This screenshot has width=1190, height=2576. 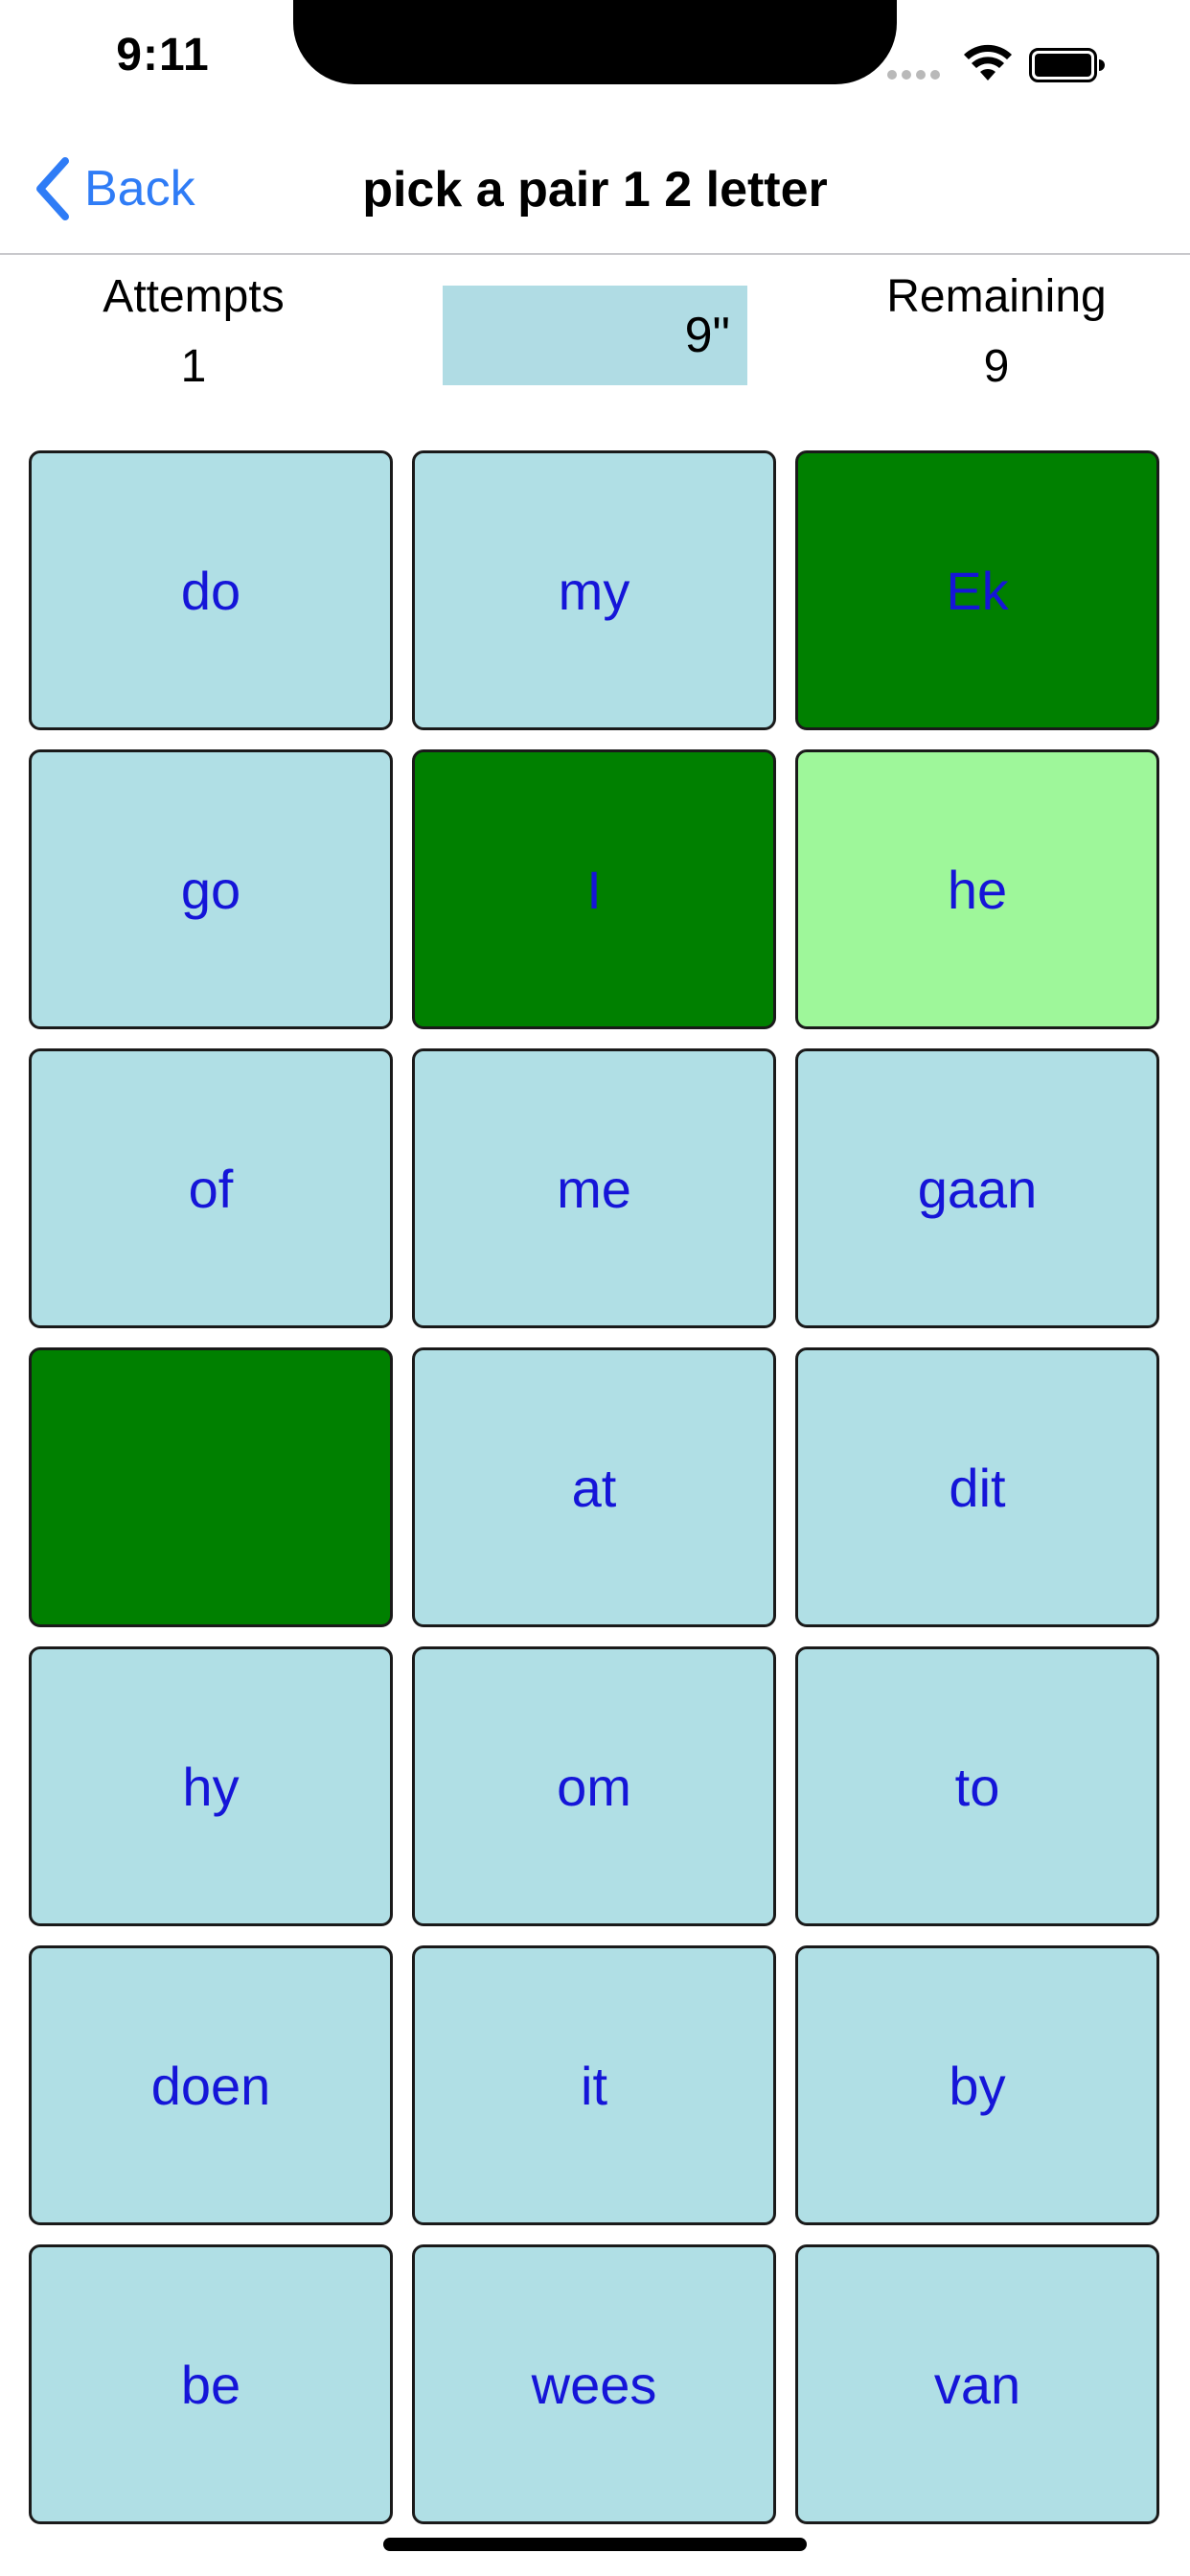 I want to click on status-icons, so click(x=1021, y=63).